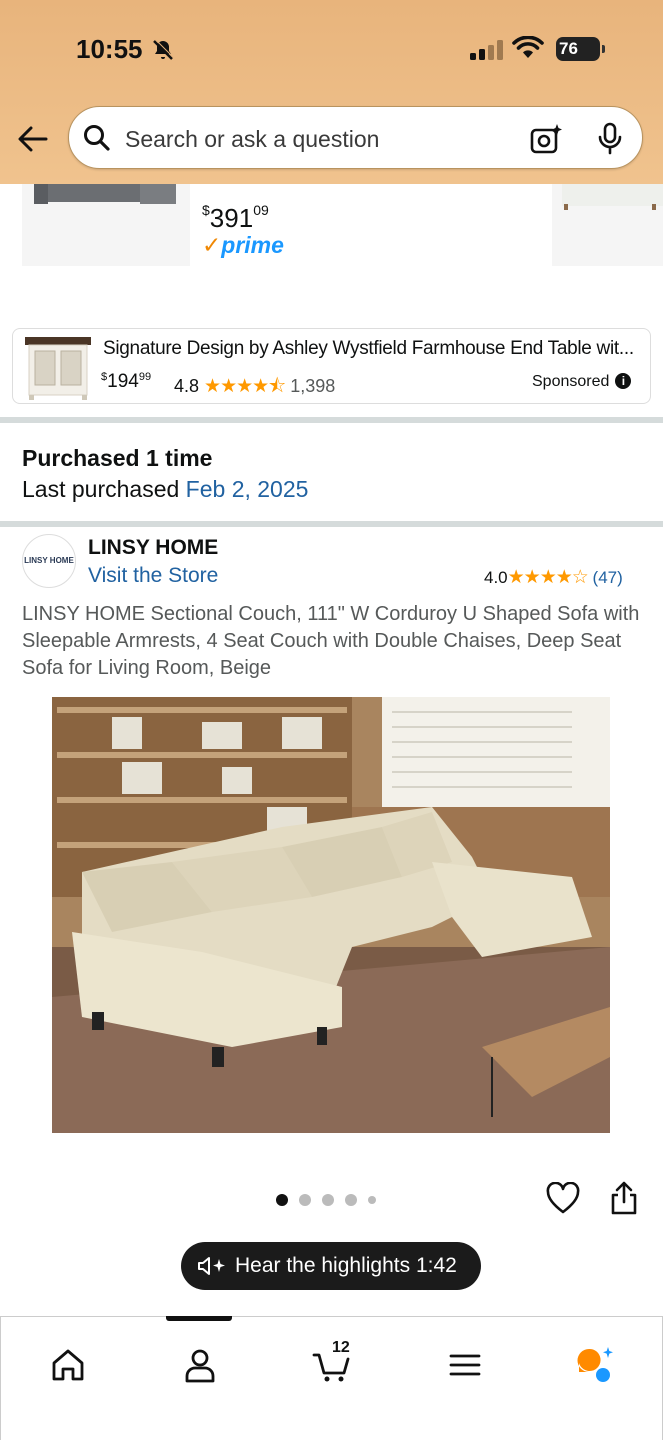 This screenshot has height=1440, width=663. I want to click on purchased-count: Purchased 1 time, so click(117, 458).